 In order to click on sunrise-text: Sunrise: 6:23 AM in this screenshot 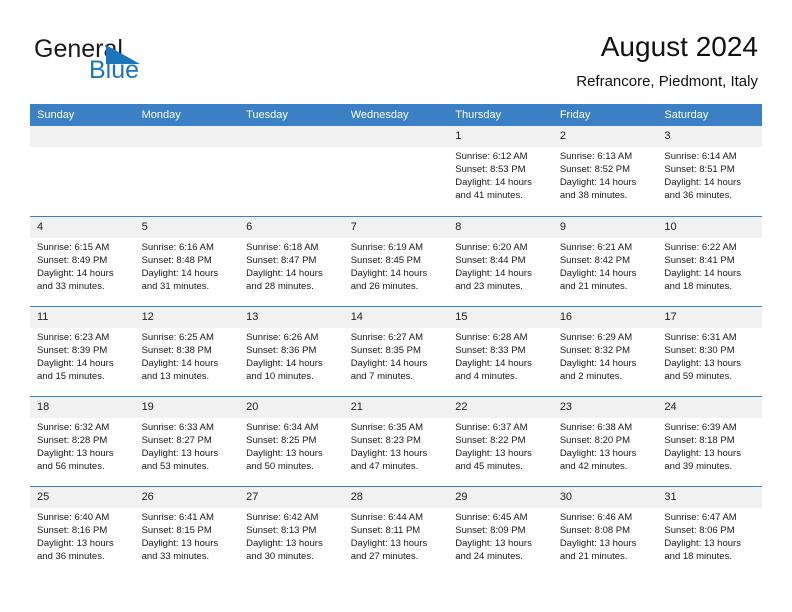, I will do `click(73, 337)`.